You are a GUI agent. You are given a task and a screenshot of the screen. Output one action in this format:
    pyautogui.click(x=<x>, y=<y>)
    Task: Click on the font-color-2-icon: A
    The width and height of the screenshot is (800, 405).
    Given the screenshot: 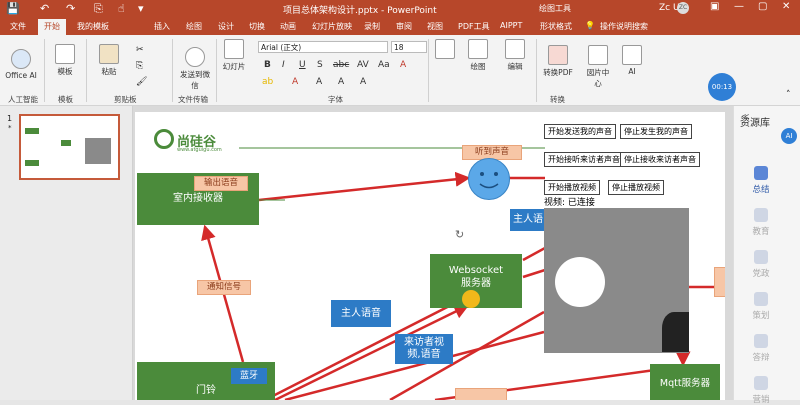 What is the action you would take?
    pyautogui.click(x=295, y=82)
    